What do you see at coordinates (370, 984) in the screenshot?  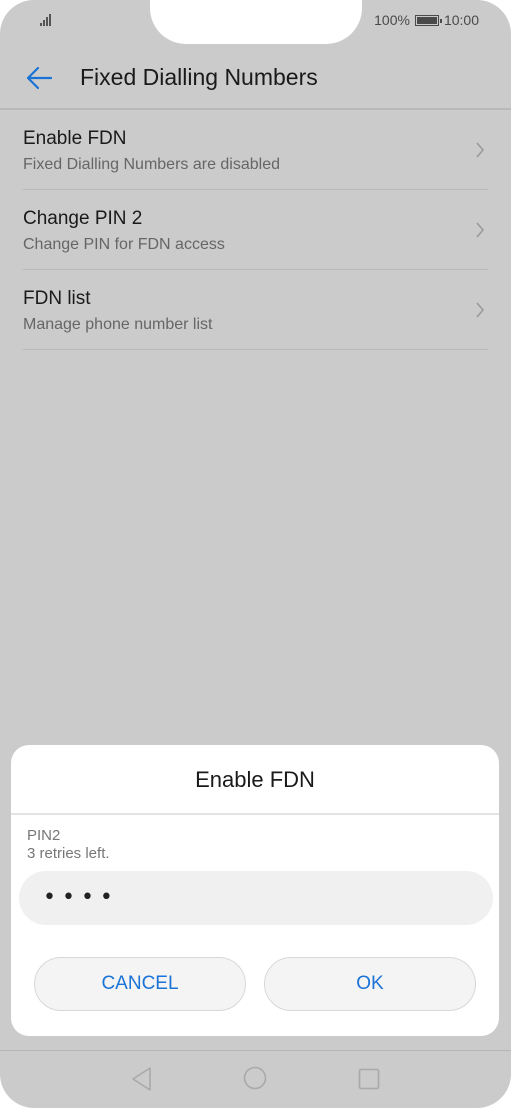 I see `ok-button: OK` at bounding box center [370, 984].